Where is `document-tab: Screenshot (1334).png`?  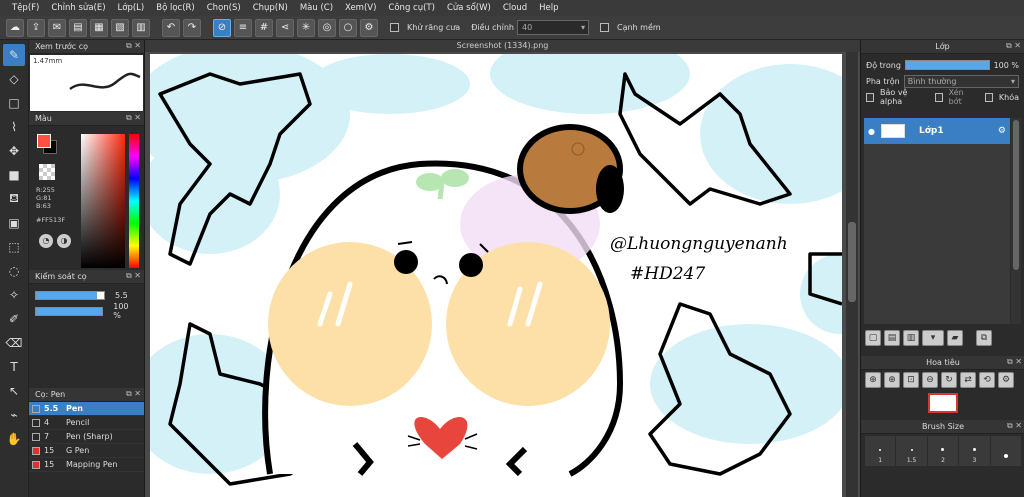
document-tab: Screenshot (1334).png is located at coordinates (502, 46).